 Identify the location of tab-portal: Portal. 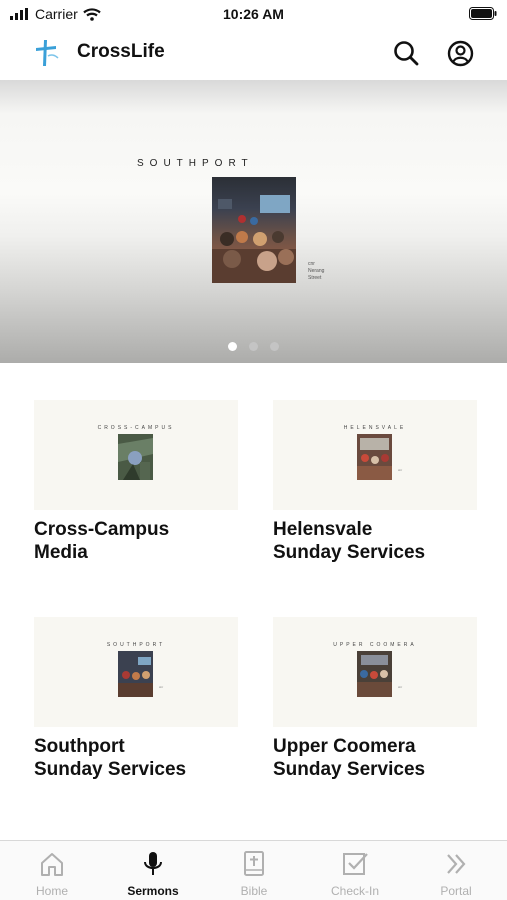
(456, 870).